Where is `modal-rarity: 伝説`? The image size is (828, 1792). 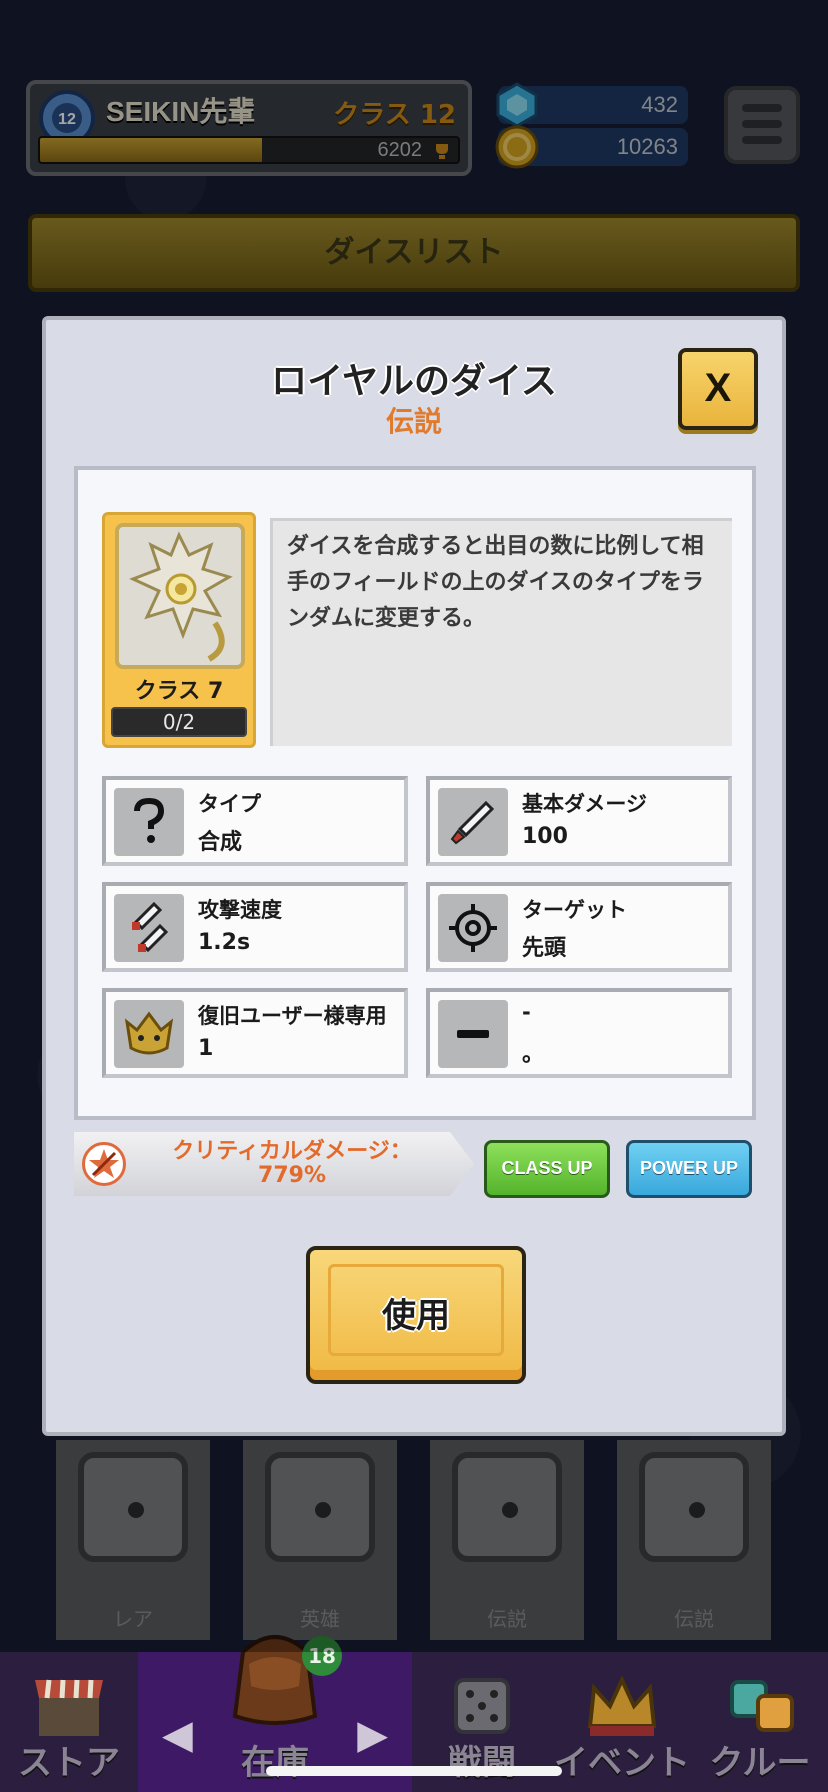
modal-rarity: 伝説 is located at coordinates (413, 421).